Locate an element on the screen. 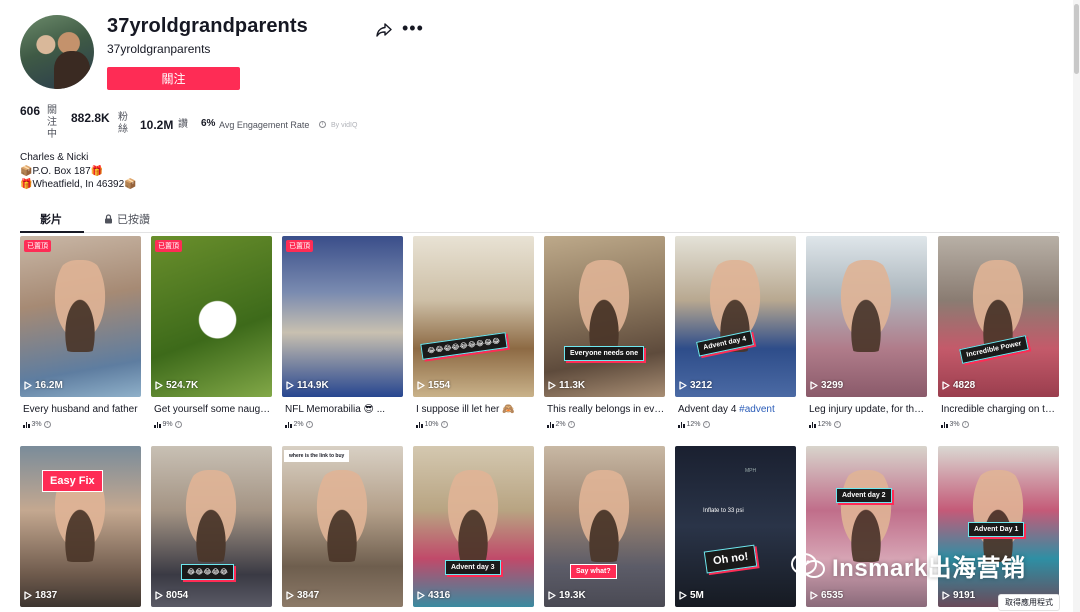 This screenshot has height=612, width=1080. video-thumbnail: Everyone needs one 11.3K is located at coordinates (604, 316).